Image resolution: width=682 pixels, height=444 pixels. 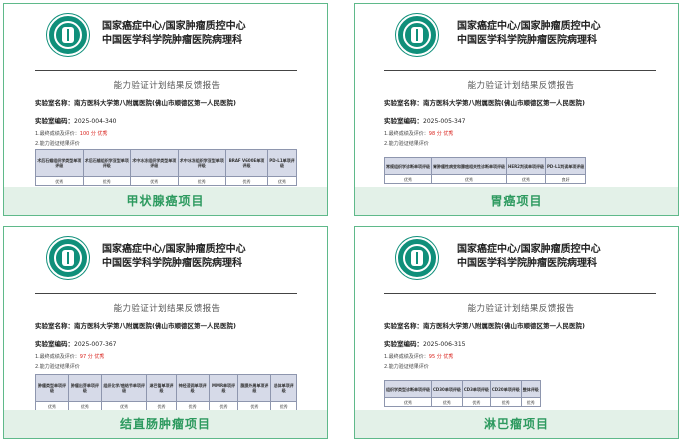 I want to click on project-caption: 甲状腺癌项目, so click(x=165, y=201).